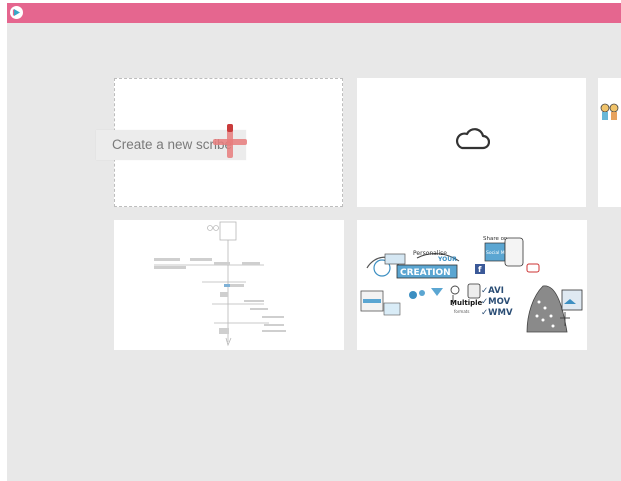  What do you see at coordinates (609, 142) in the screenshot?
I see `scribe-thumbnail-partial` at bounding box center [609, 142].